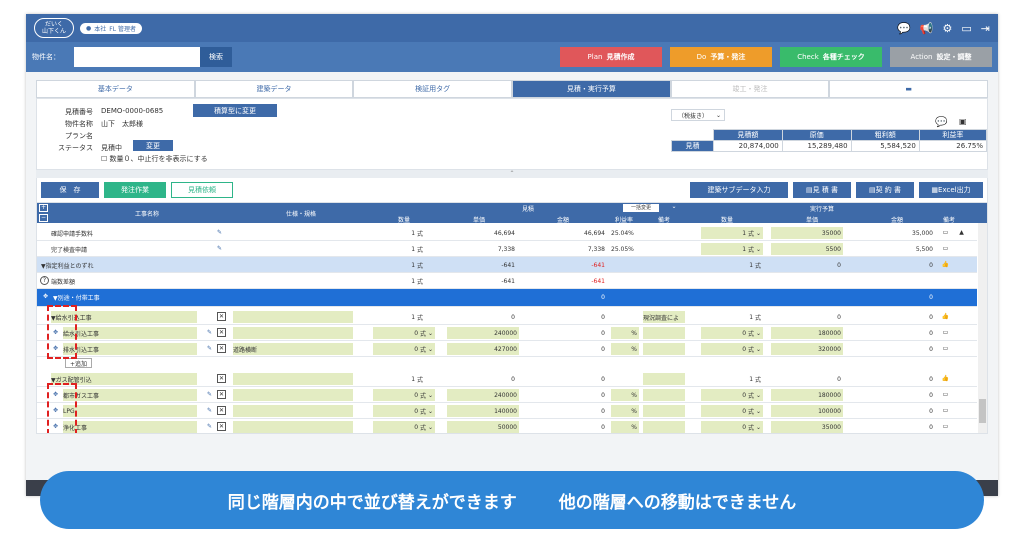 The image size is (1024, 536). Describe the element at coordinates (966, 28) in the screenshot. I see `folder-icon: ▭` at that location.